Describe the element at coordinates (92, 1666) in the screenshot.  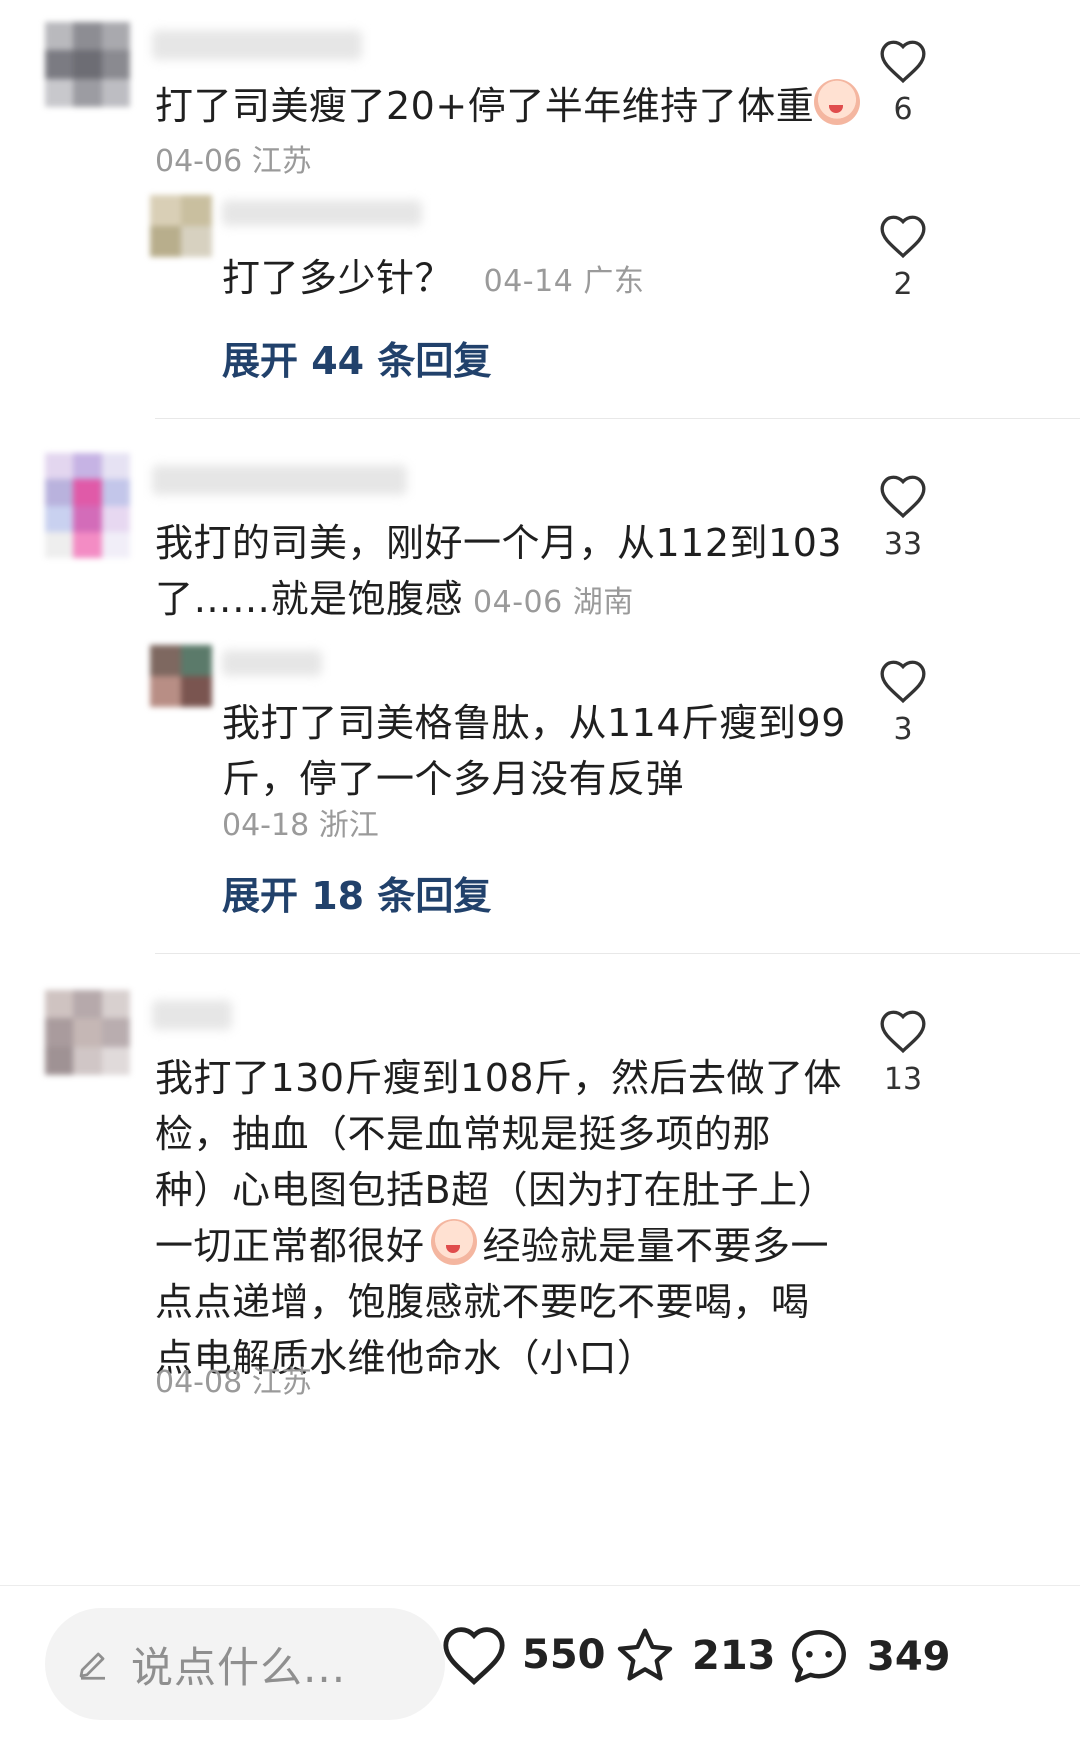
I see `pencil-icon` at that location.